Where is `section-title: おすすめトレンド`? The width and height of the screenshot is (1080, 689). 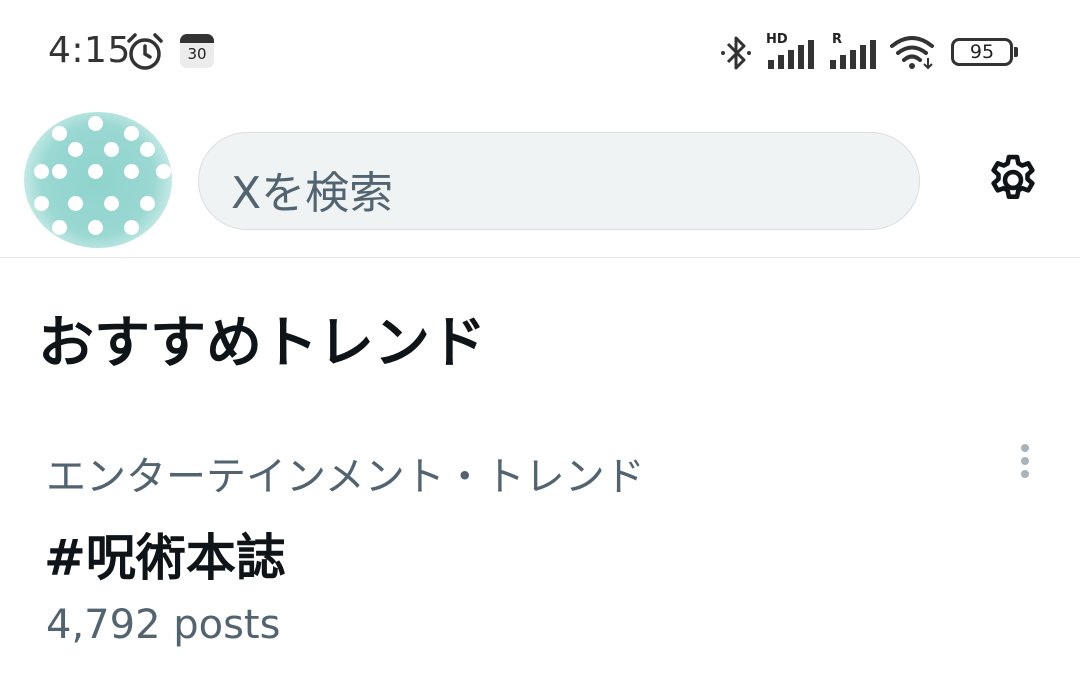
section-title: おすすめトレンド is located at coordinates (262, 343).